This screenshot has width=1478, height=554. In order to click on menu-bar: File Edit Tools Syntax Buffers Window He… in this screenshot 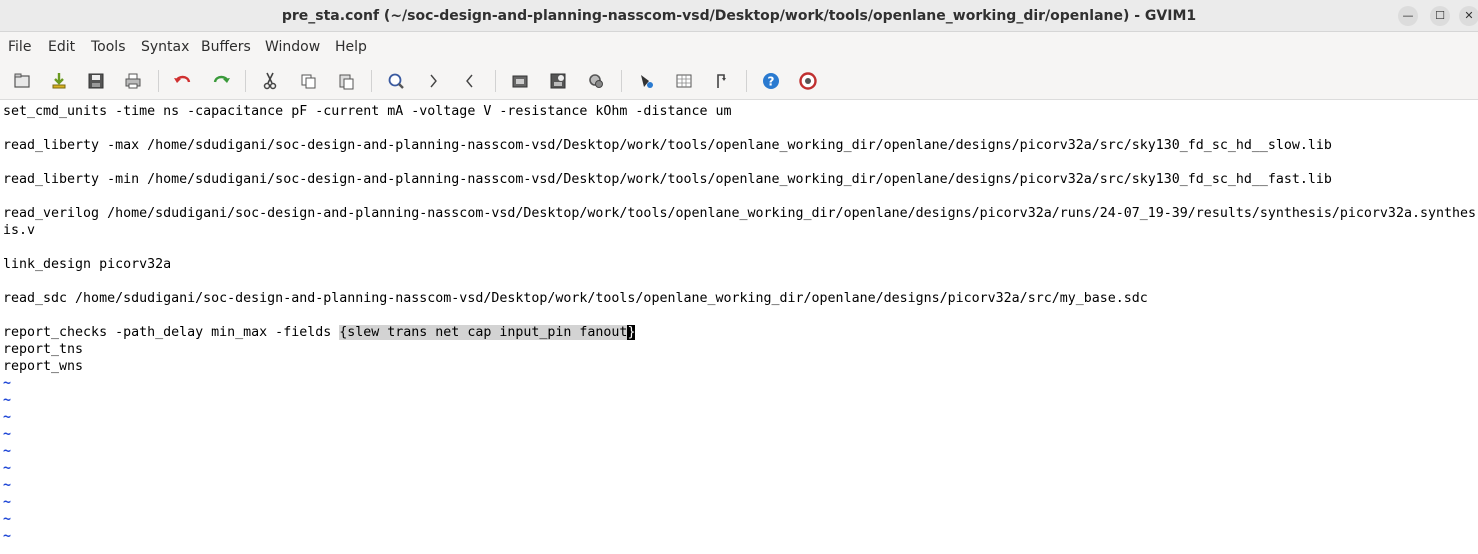, I will do `click(739, 47)`.